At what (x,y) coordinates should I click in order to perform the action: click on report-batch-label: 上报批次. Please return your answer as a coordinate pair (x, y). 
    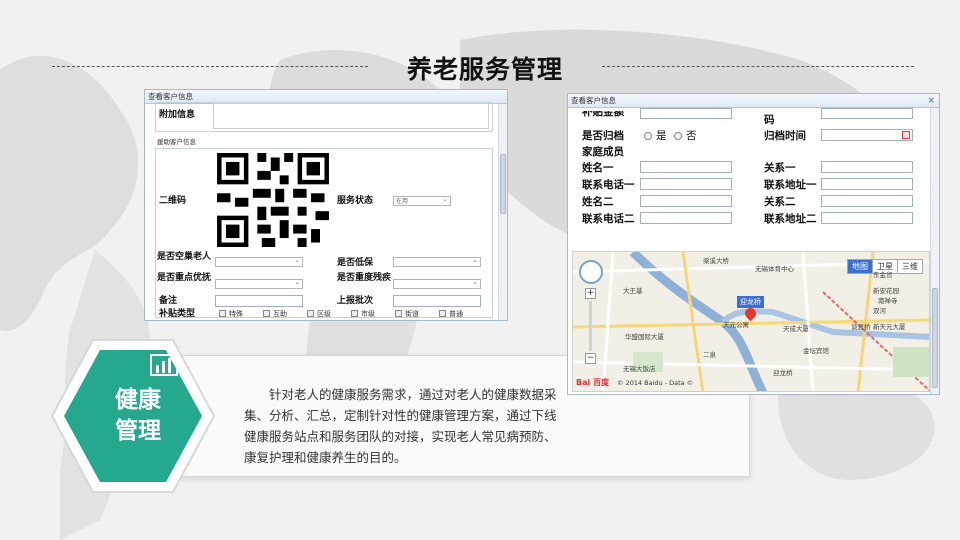
    Looking at the image, I should click on (355, 301).